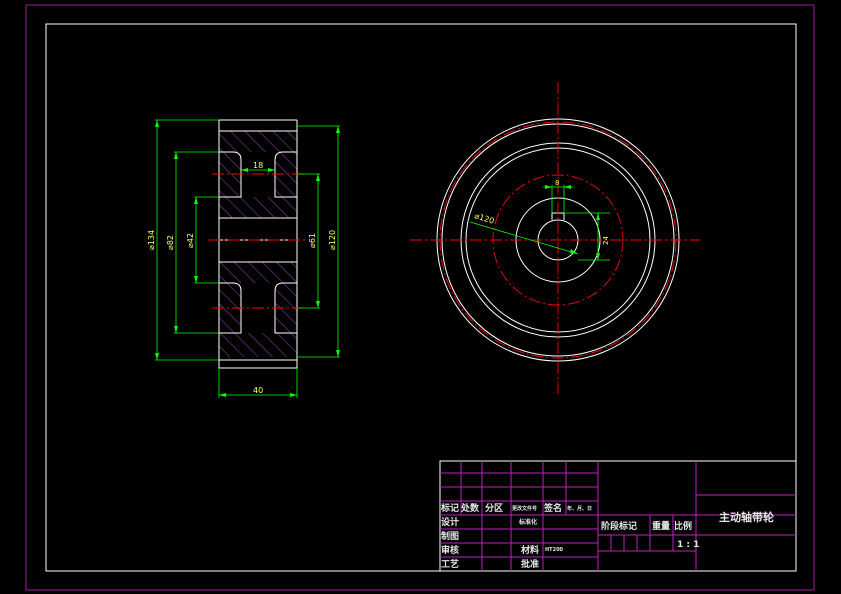 This screenshot has height=594, width=841. Describe the element at coordinates (529, 550) in the screenshot. I see `cell-cailiao: 材料` at that location.